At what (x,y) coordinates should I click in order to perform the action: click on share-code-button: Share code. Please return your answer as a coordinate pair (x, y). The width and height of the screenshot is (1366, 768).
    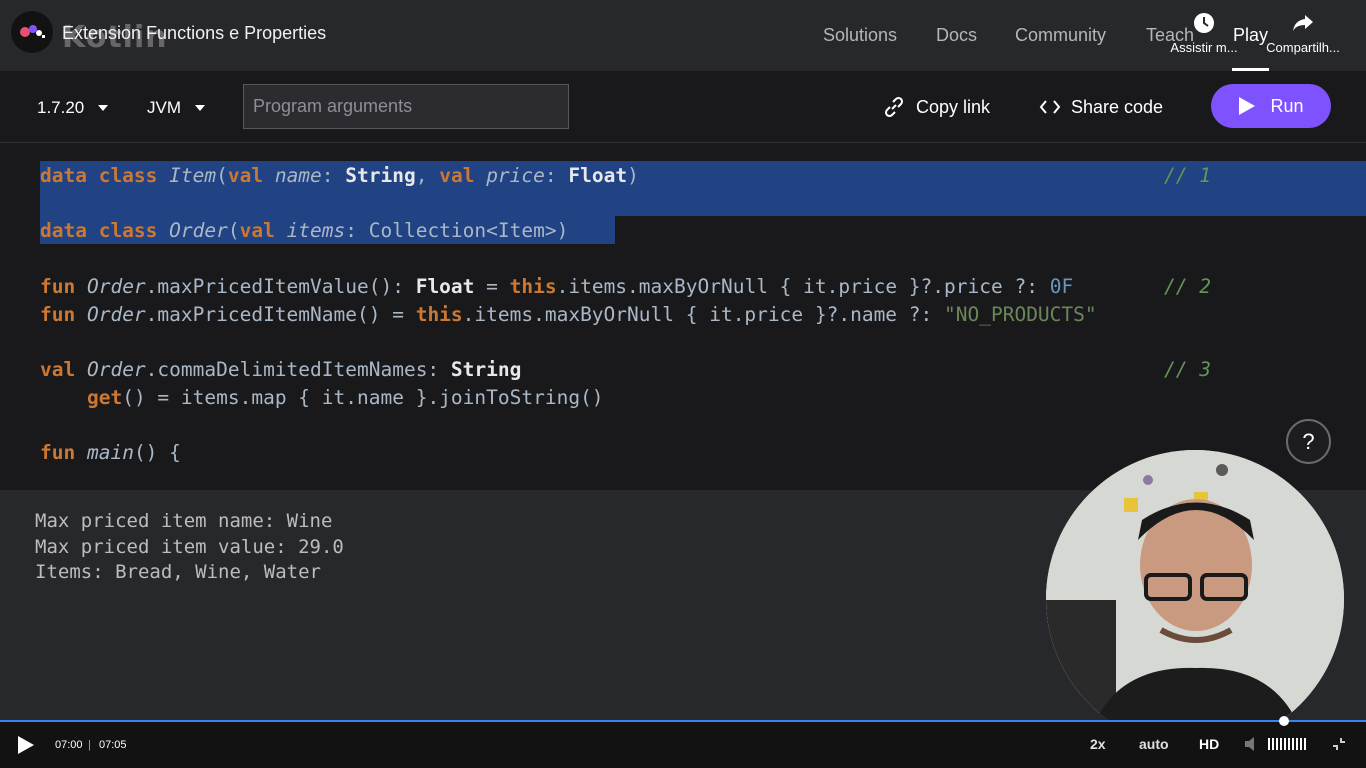
    Looking at the image, I should click on (1101, 107).